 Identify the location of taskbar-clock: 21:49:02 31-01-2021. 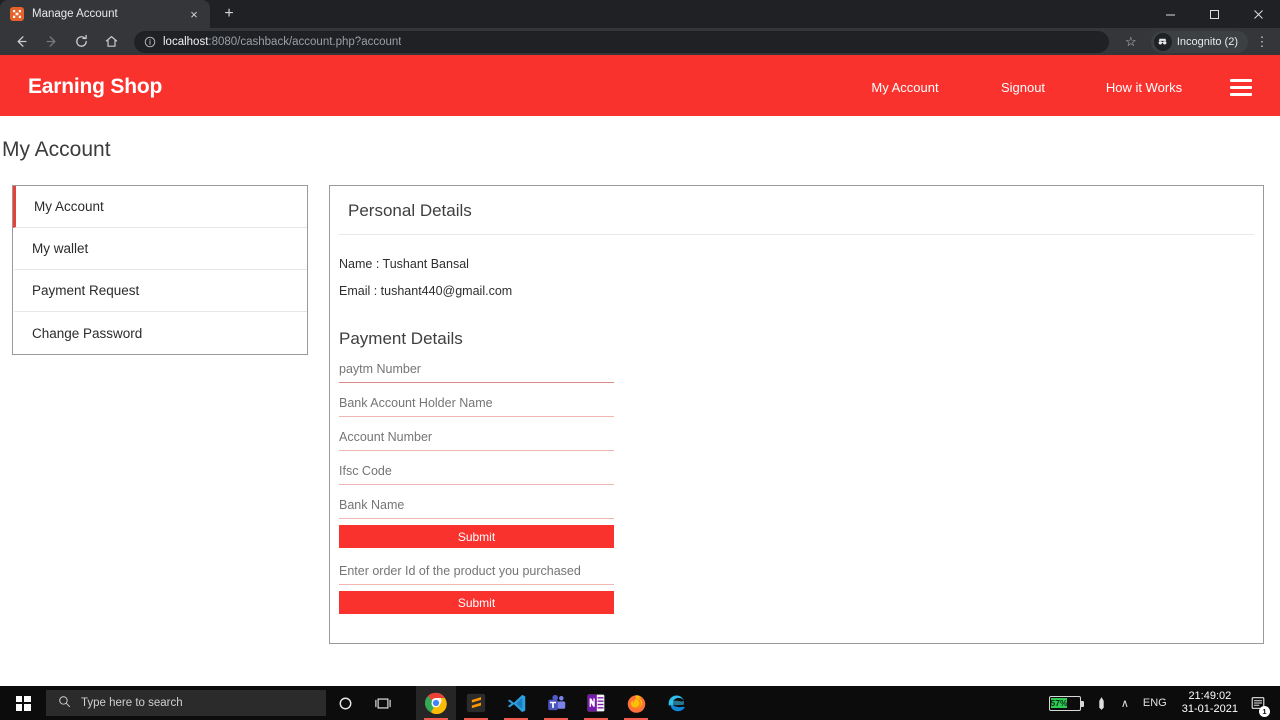
(1210, 703).